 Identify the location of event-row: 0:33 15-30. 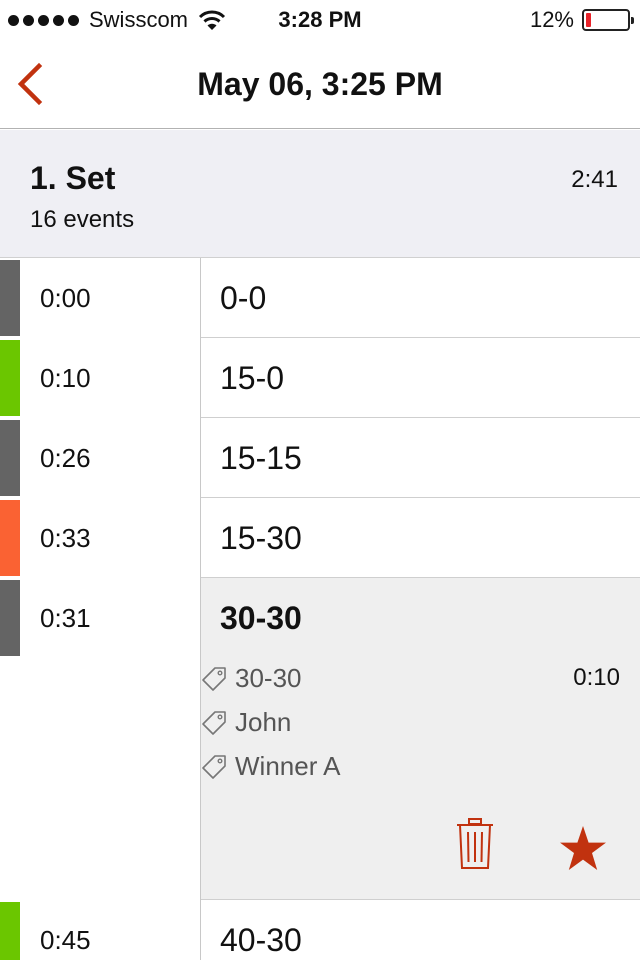
(320, 538).